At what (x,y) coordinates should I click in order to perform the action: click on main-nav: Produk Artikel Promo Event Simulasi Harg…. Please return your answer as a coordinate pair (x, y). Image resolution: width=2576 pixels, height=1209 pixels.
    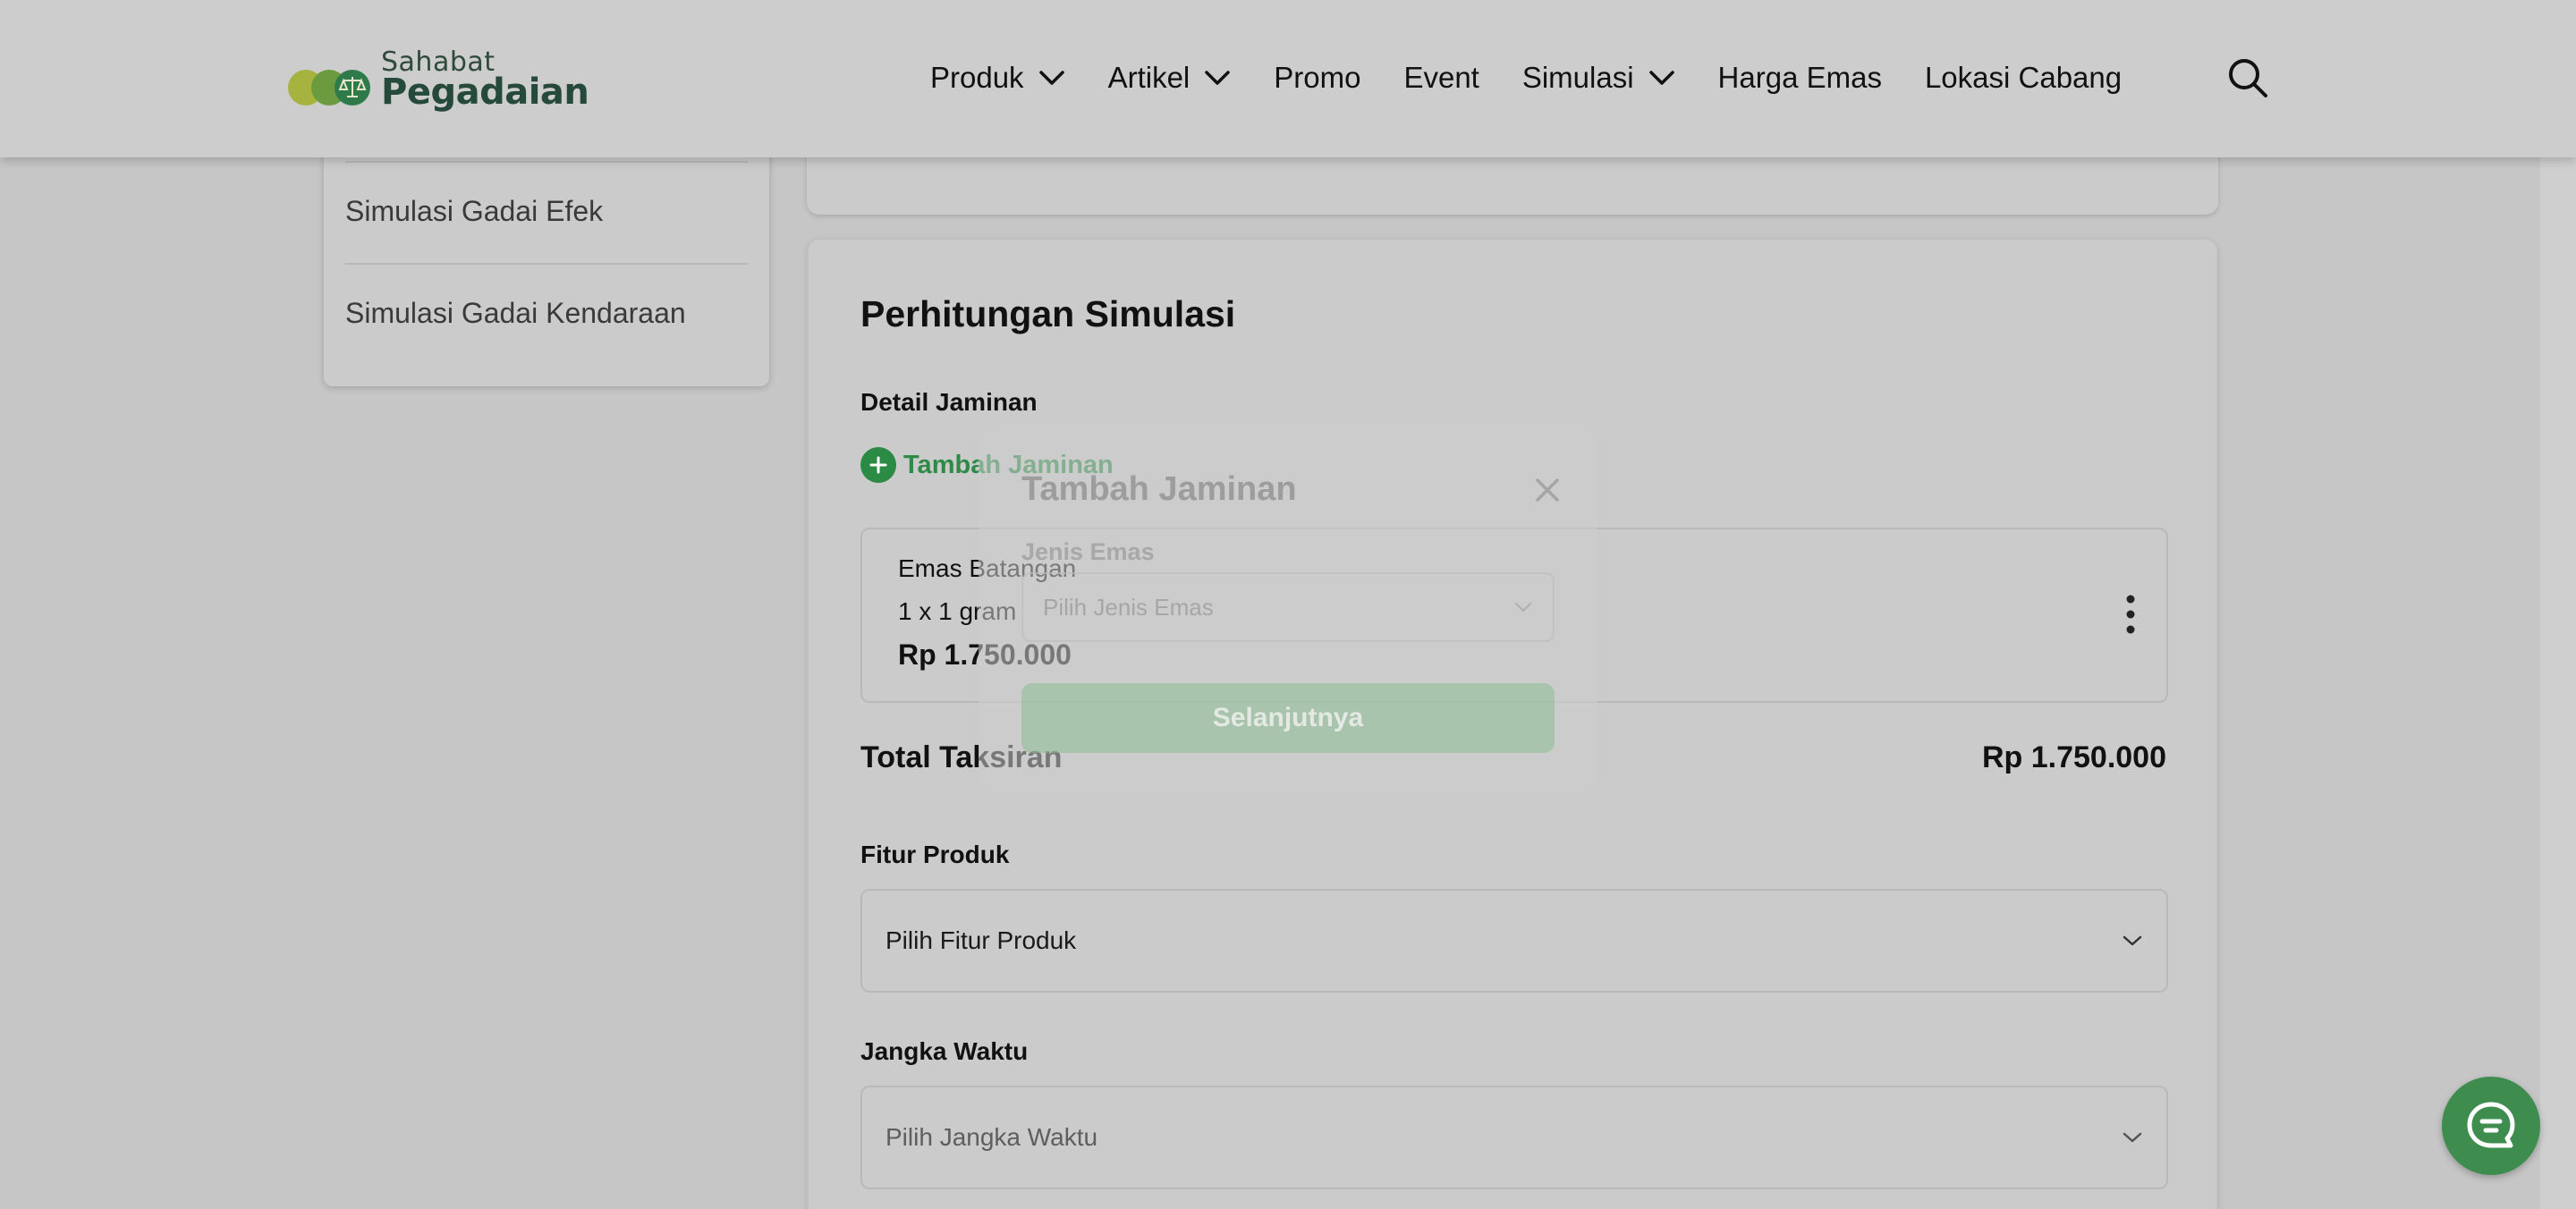
    Looking at the image, I should click on (1526, 77).